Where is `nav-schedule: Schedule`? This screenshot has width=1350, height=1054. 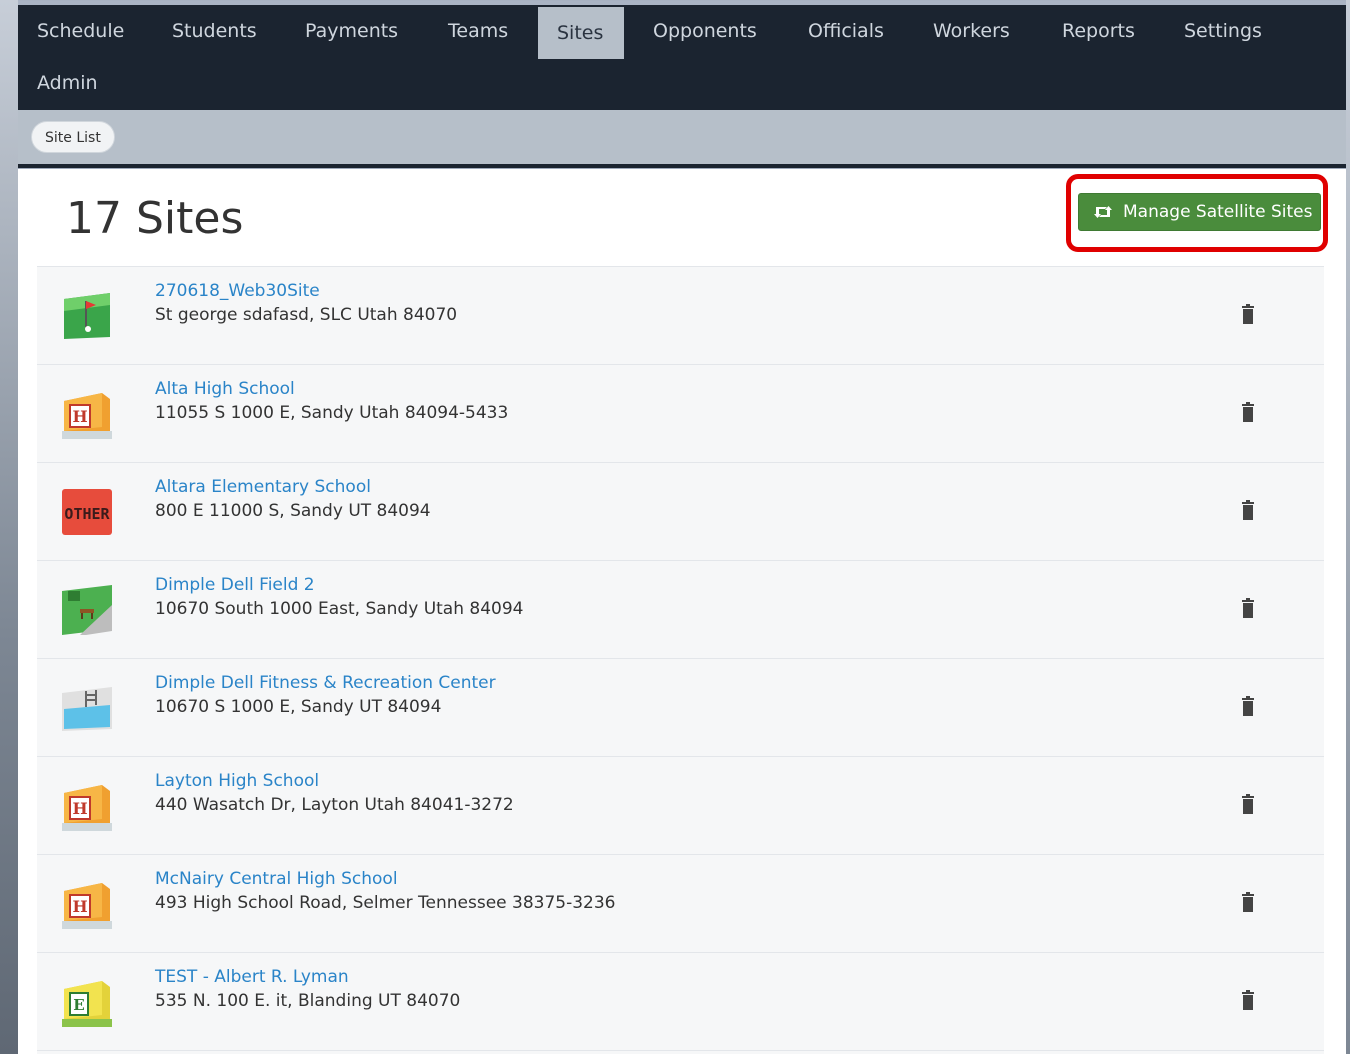
nav-schedule: Schedule is located at coordinates (80, 31).